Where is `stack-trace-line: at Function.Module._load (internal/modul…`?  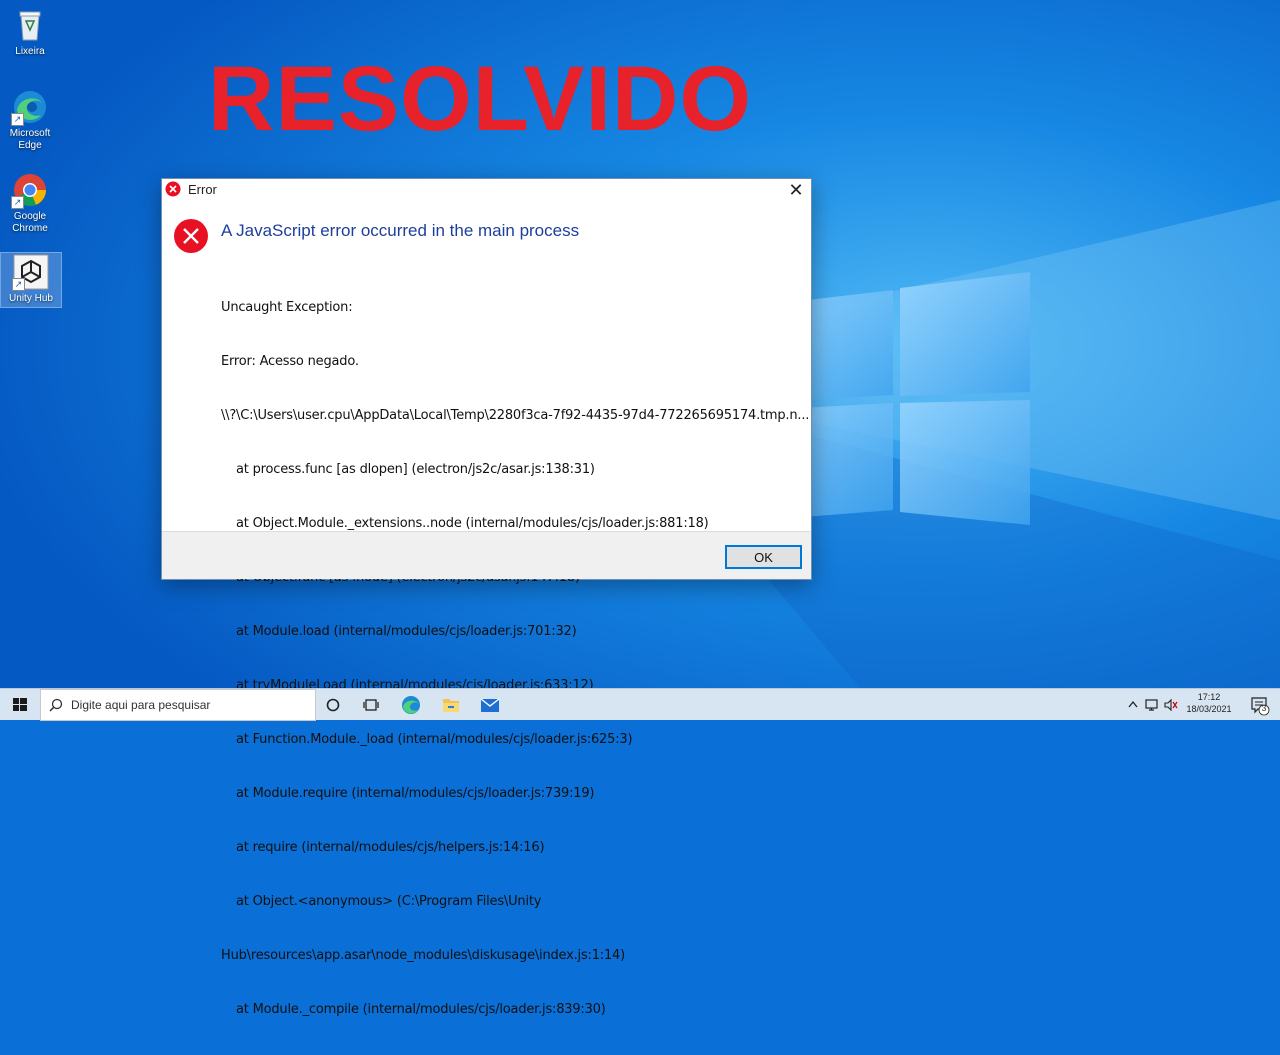
stack-trace-line: at Function.Module._load (internal/modul… is located at coordinates (434, 739).